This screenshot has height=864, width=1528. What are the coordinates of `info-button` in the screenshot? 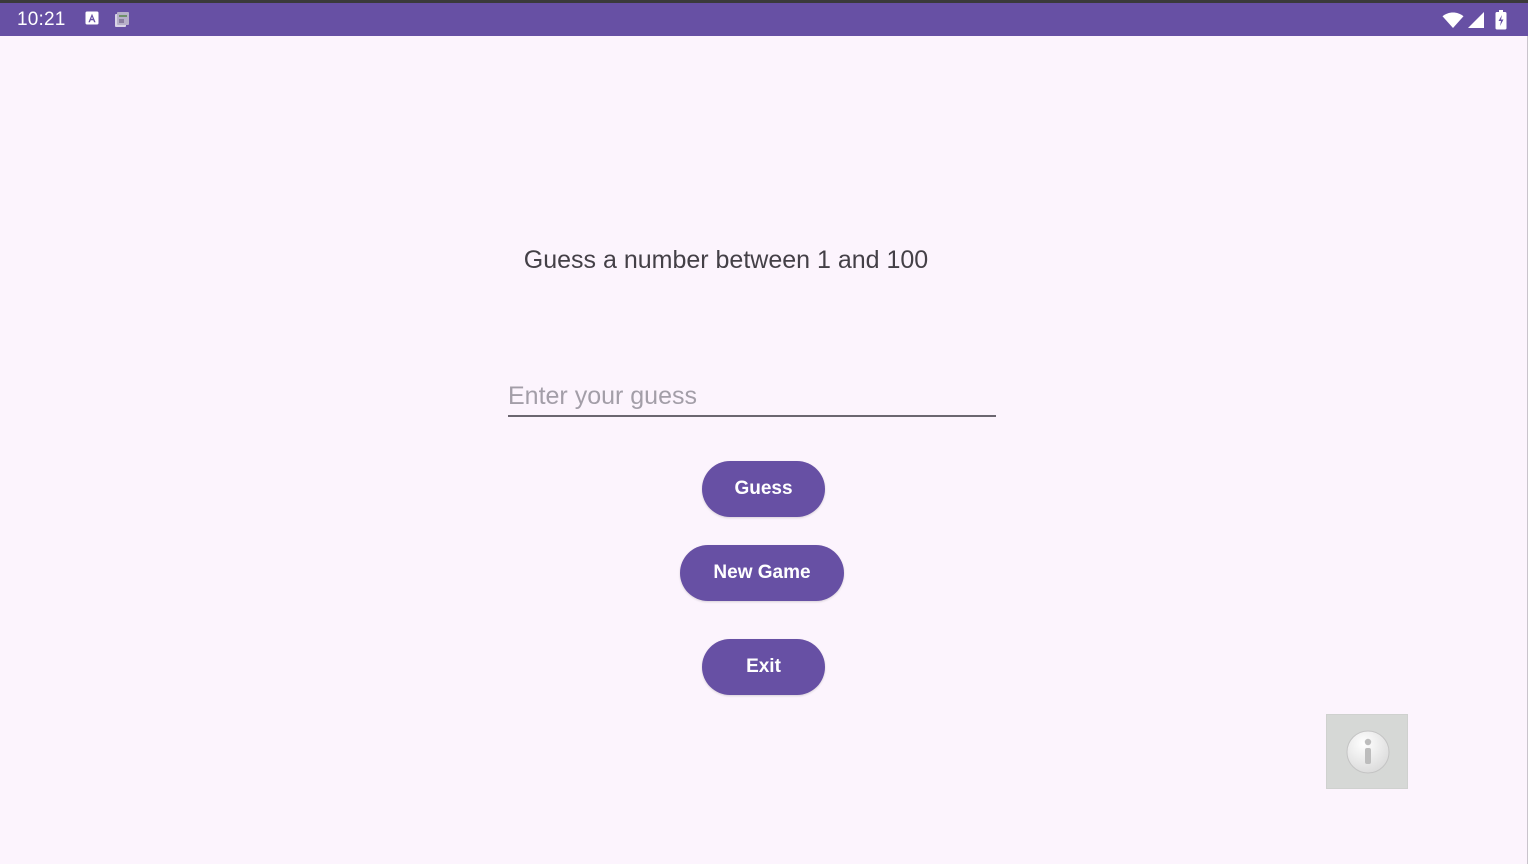 It's located at (1367, 751).